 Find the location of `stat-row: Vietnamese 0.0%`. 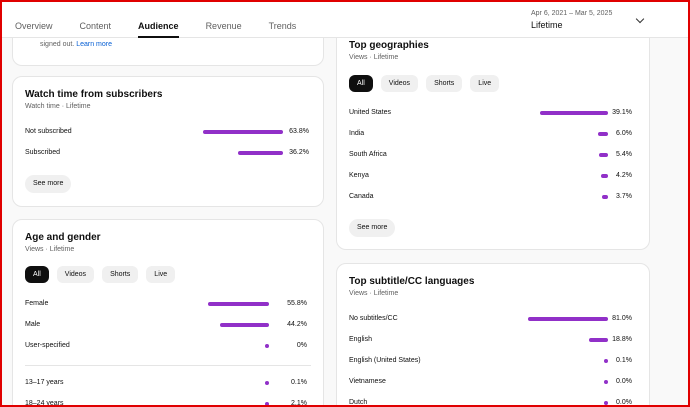

stat-row: Vietnamese 0.0% is located at coordinates (494, 382).